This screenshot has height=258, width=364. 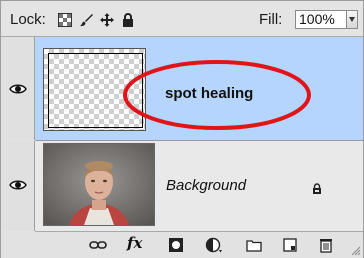 What do you see at coordinates (28, 19) in the screenshot?
I see `lock-label: Lock:` at bounding box center [28, 19].